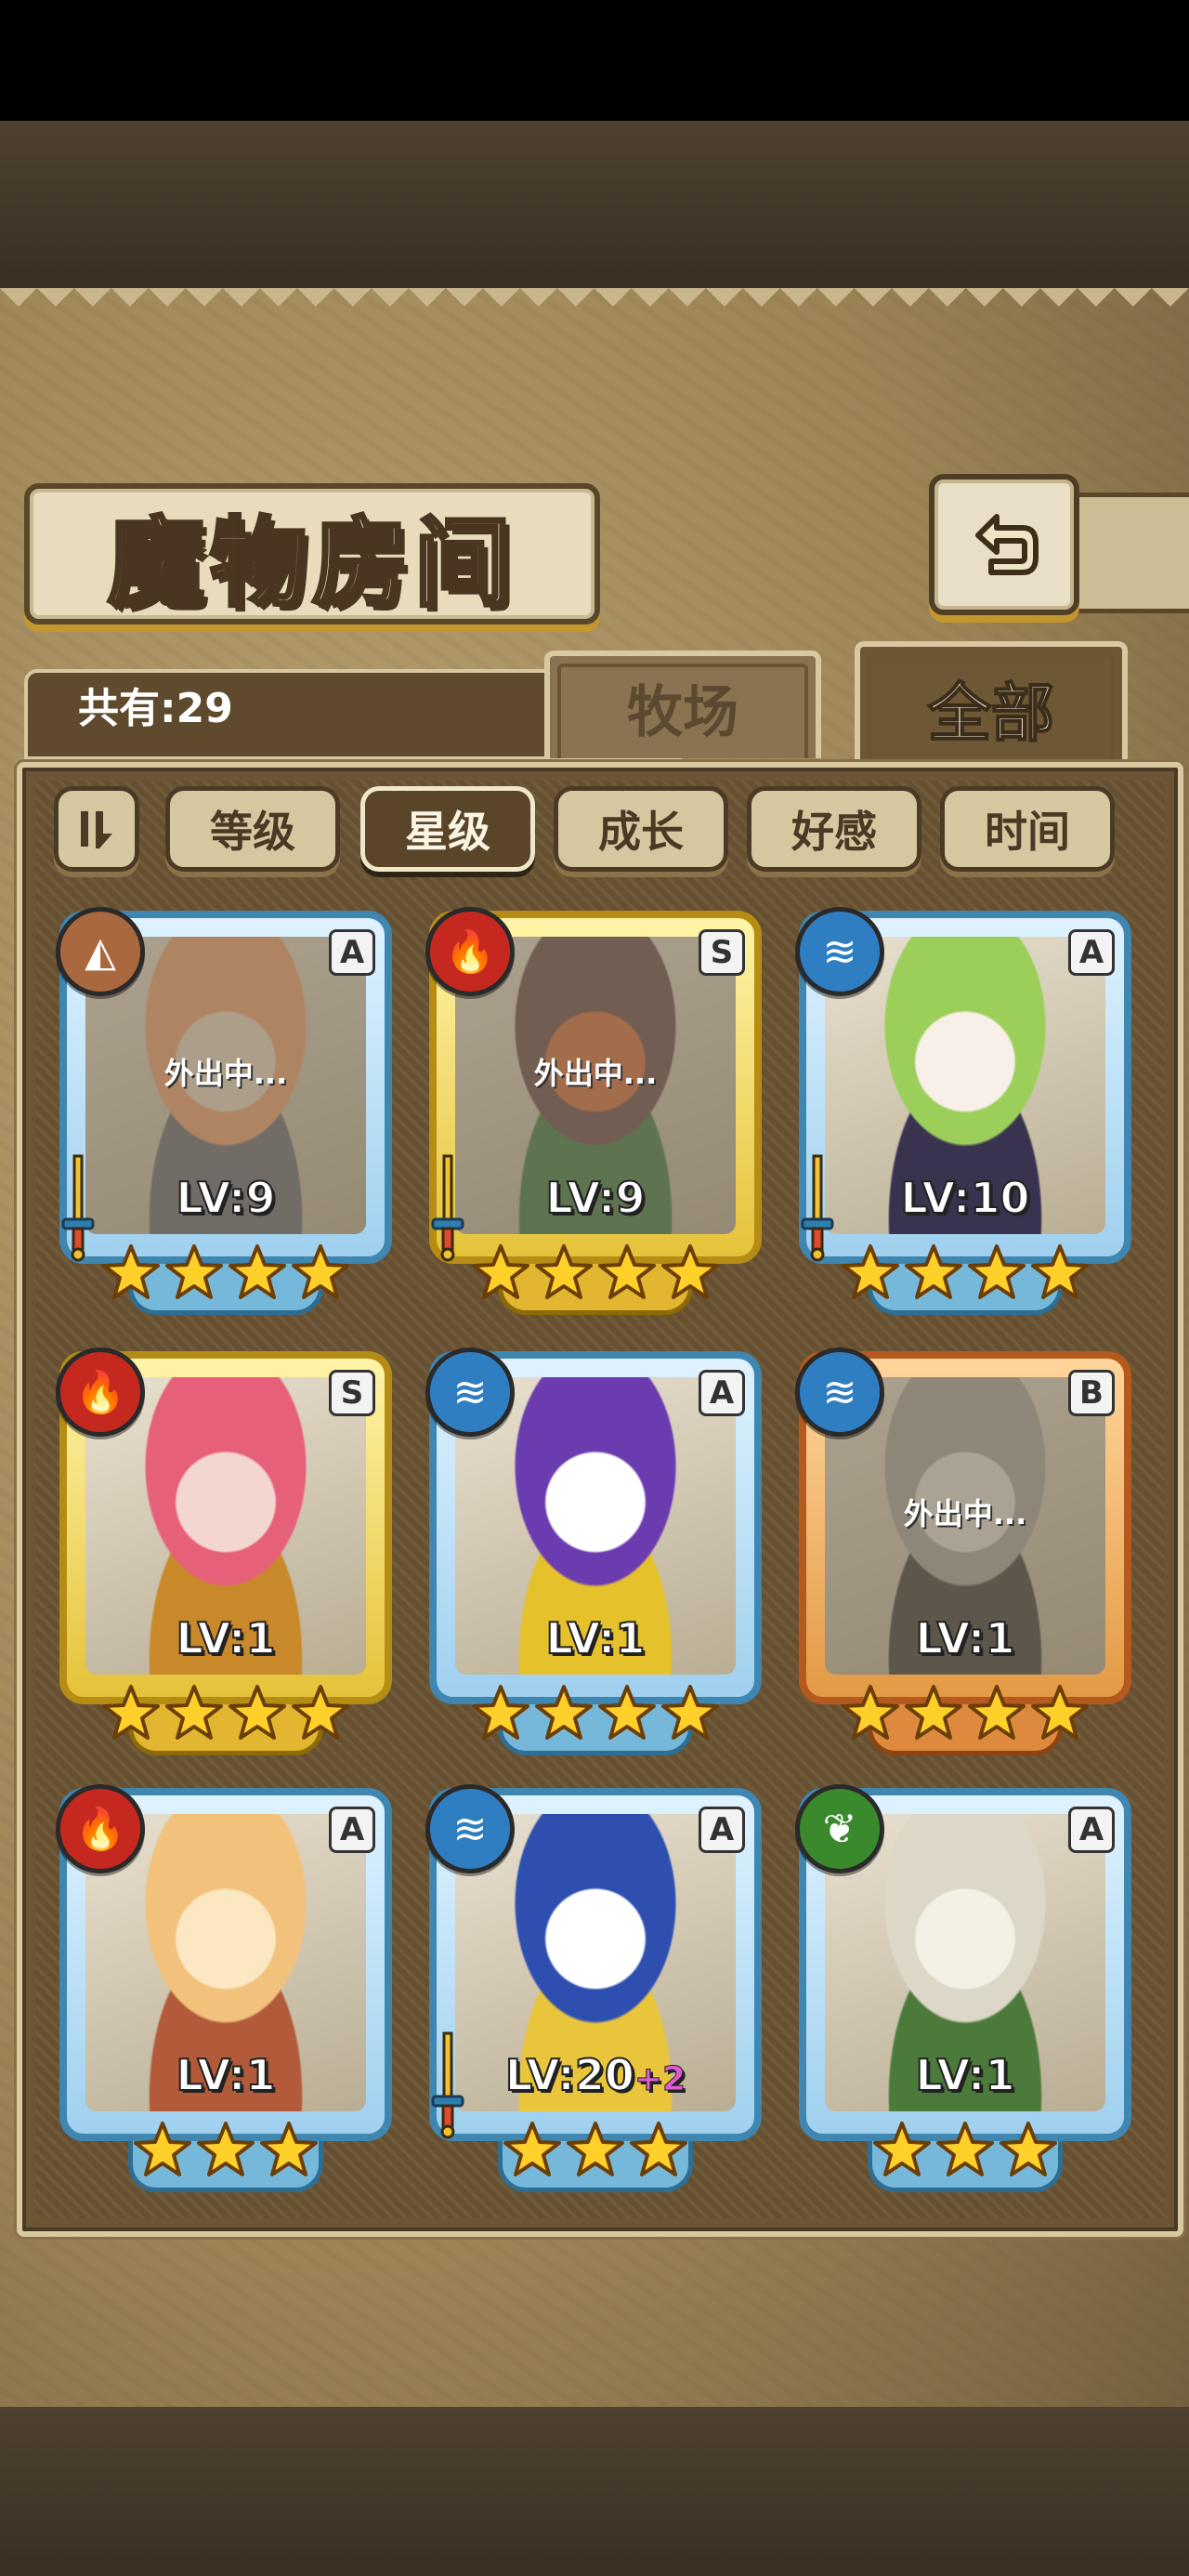 This screenshot has height=2576, width=1189. I want to click on title-plate: 魔物房间, so click(312, 553).